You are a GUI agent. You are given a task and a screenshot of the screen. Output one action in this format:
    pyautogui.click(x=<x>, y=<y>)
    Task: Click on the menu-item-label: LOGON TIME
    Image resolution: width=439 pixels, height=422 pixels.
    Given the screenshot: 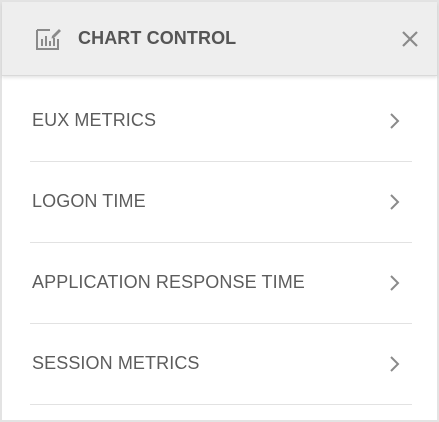 What is the action you would take?
    pyautogui.click(x=89, y=201)
    